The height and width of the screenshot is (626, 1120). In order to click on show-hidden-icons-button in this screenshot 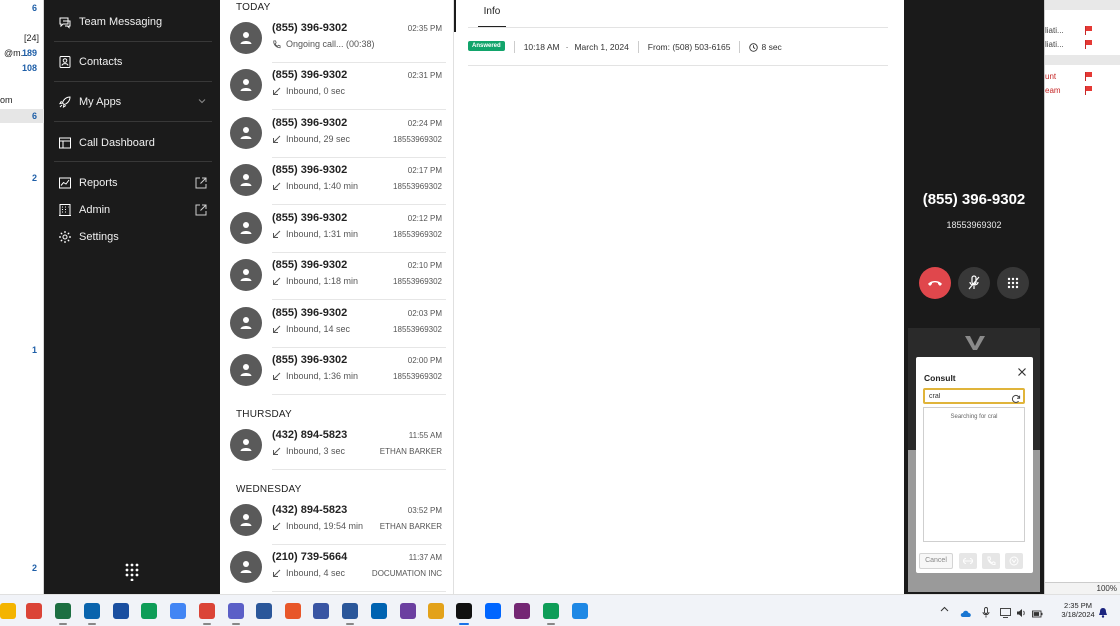, I will do `click(944, 609)`.